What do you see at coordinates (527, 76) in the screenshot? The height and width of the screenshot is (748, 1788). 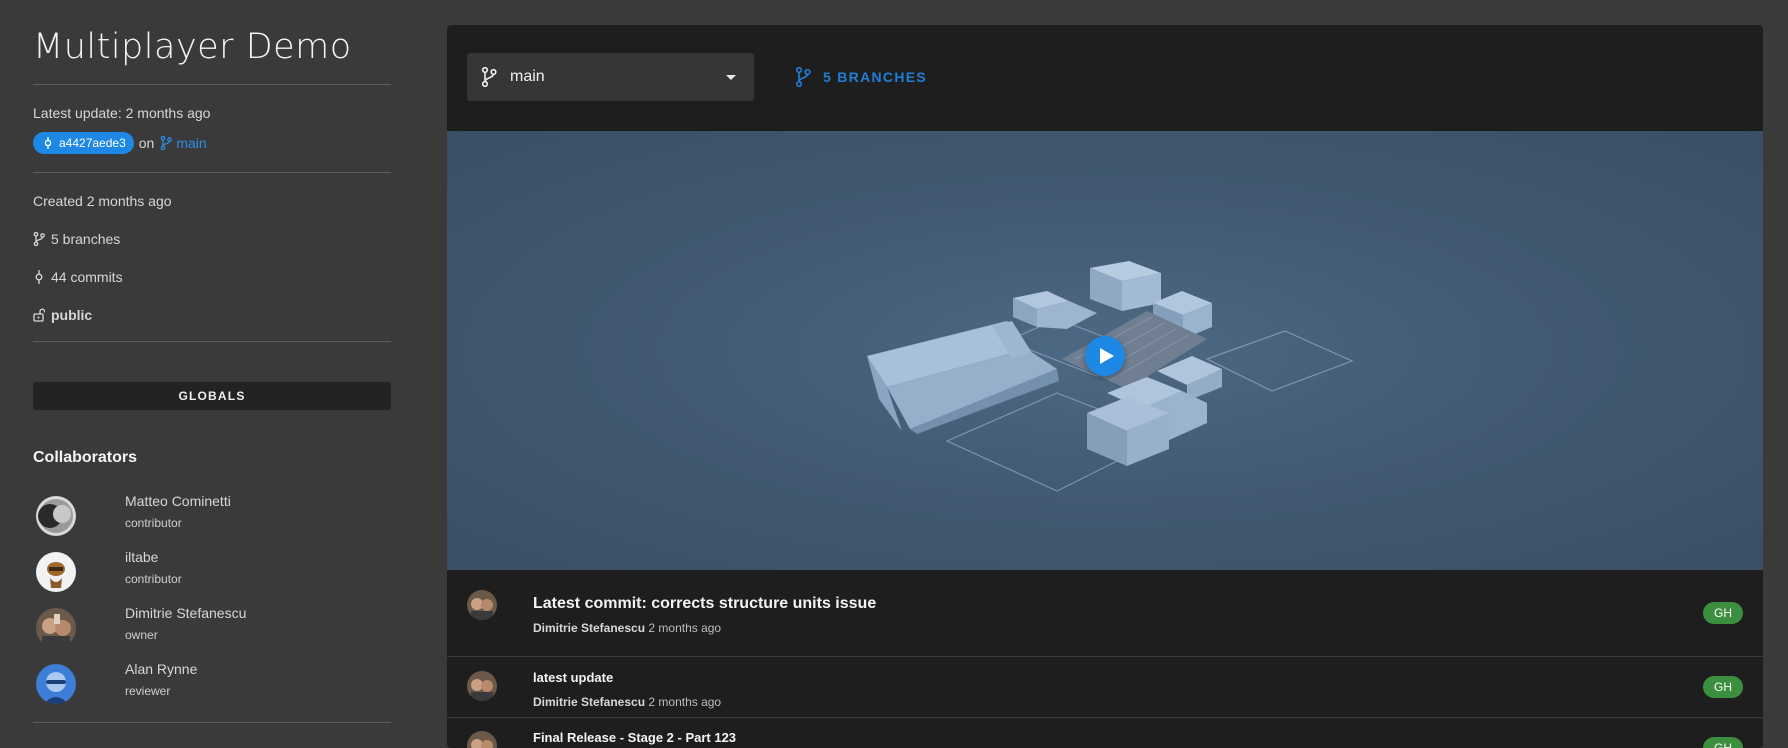 I see `branch-select-value: main` at bounding box center [527, 76].